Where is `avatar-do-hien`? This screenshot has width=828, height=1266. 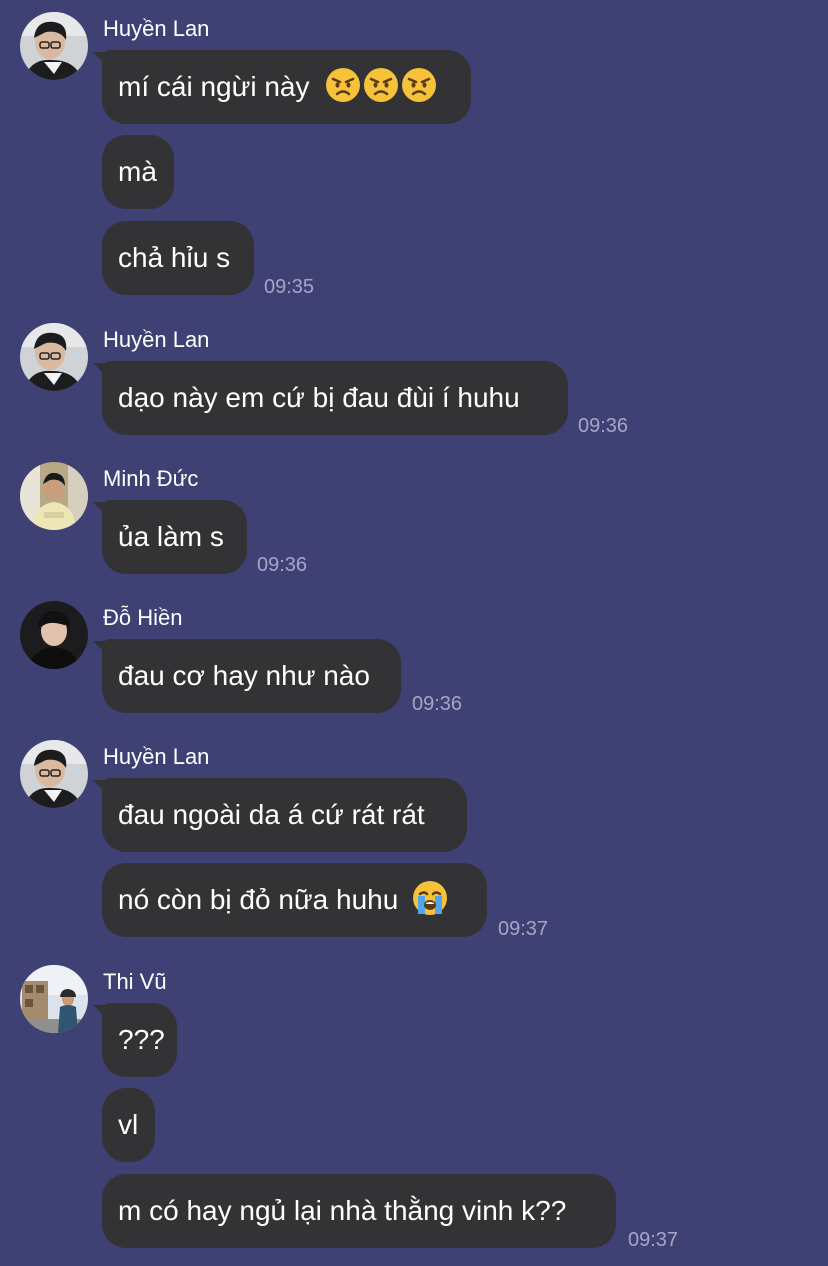
avatar-do-hien is located at coordinates (54, 635).